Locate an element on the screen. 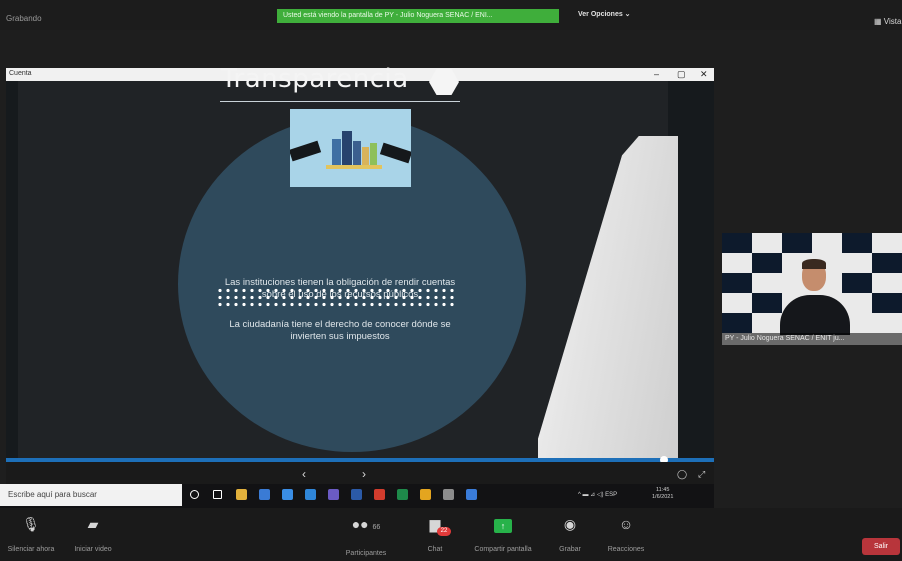  start-video-button: ▰ Iniciar video is located at coordinates (93, 533).